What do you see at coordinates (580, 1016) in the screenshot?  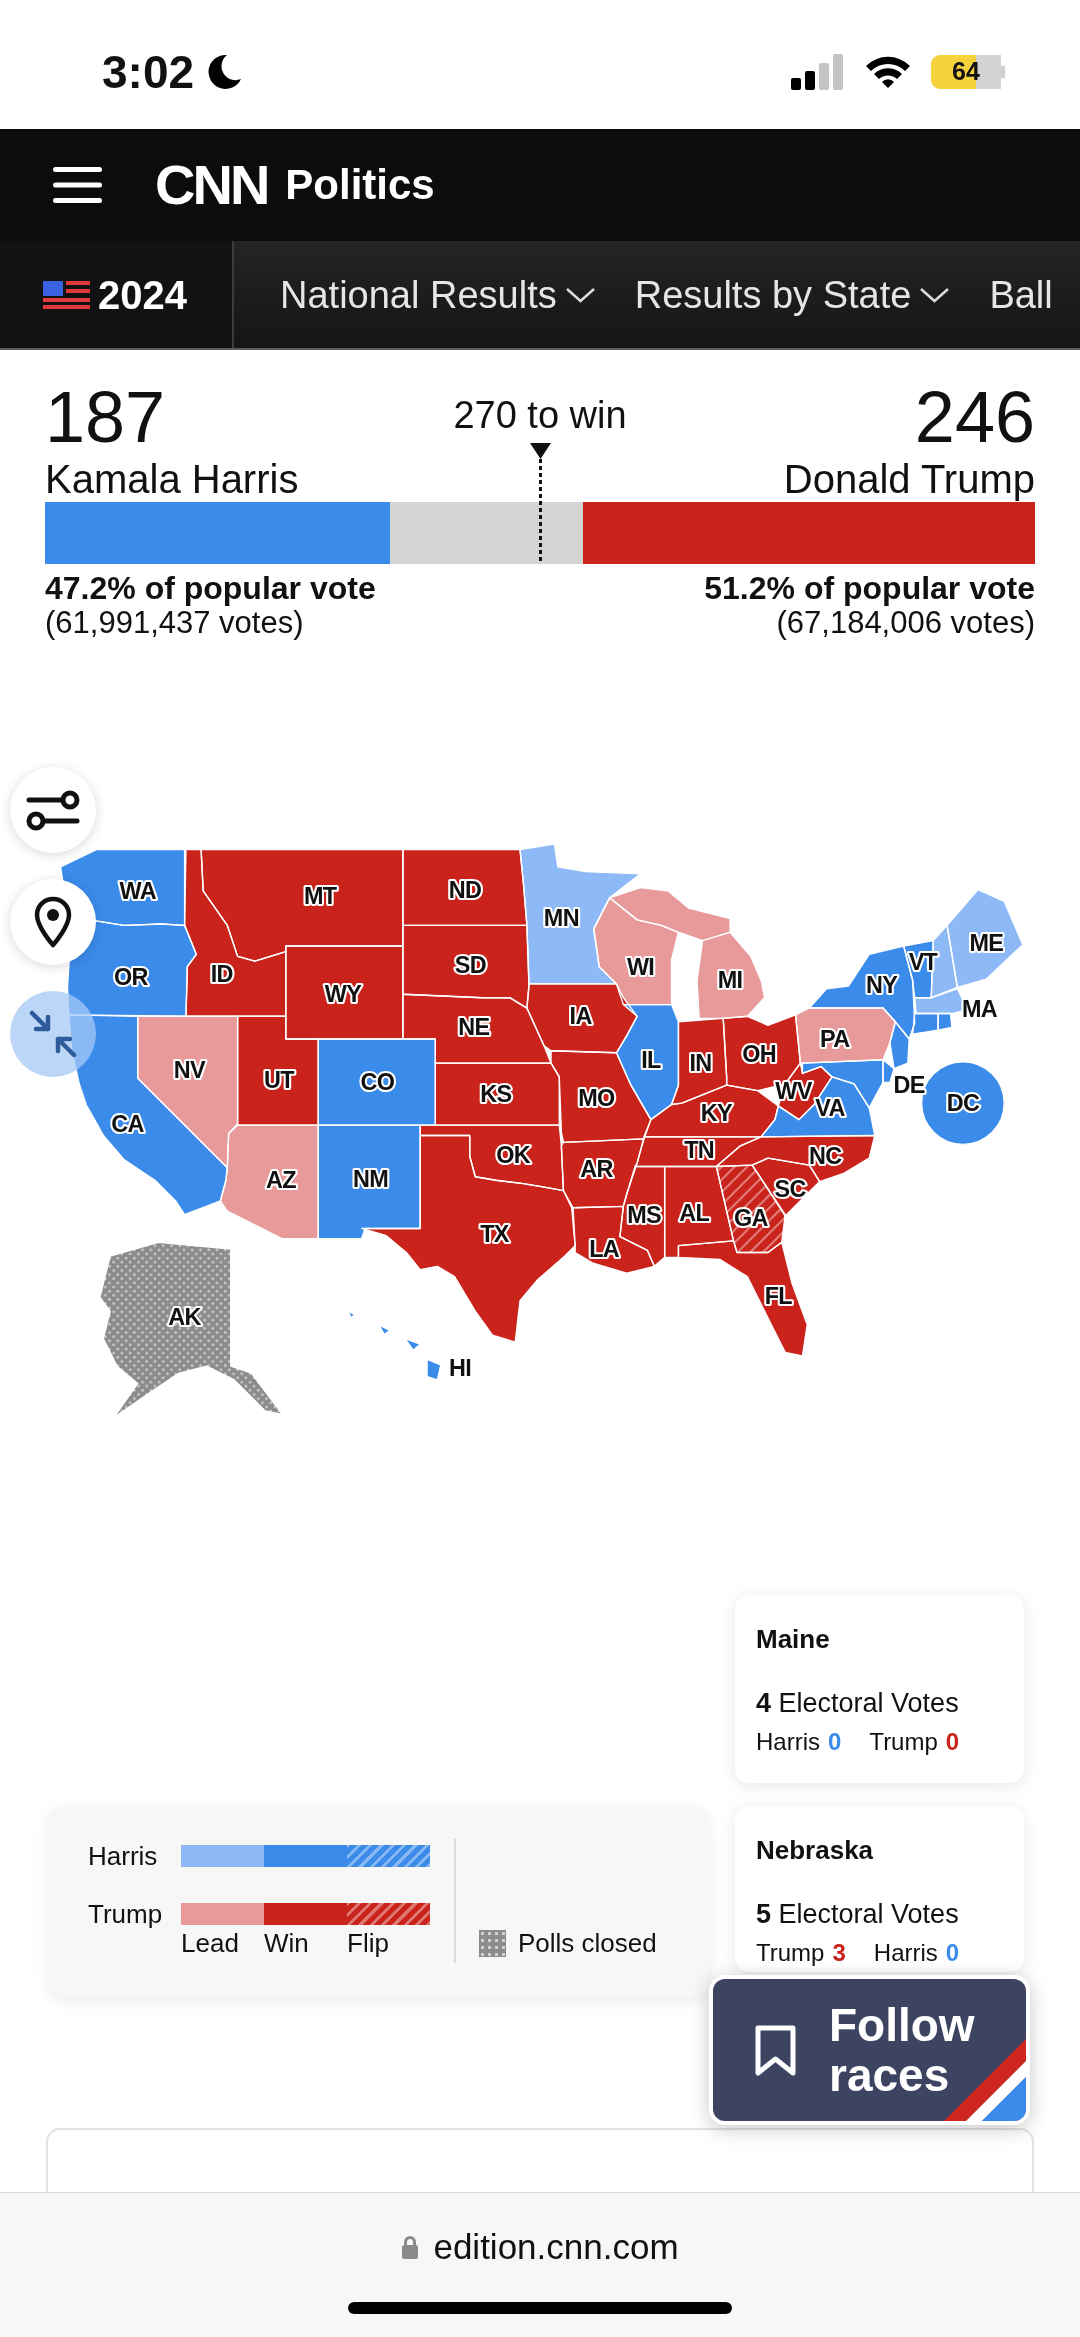 I see `state-label: IA` at bounding box center [580, 1016].